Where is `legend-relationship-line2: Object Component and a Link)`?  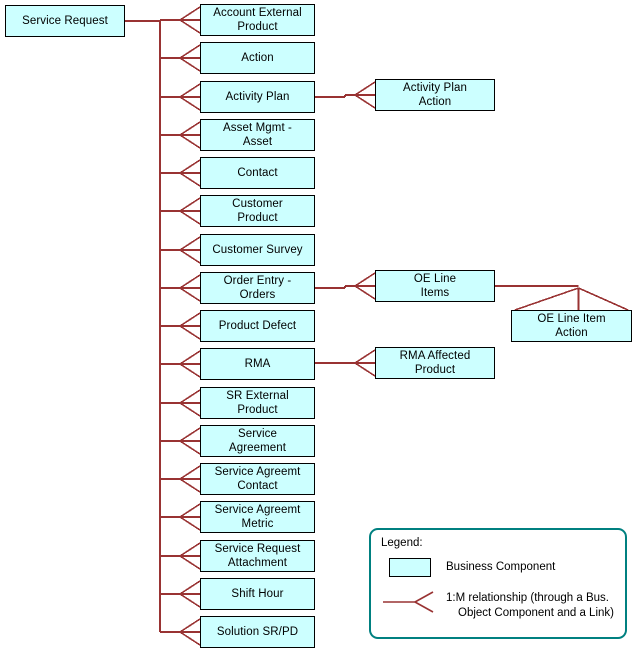 legend-relationship-line2: Object Component and a Link) is located at coordinates (536, 613).